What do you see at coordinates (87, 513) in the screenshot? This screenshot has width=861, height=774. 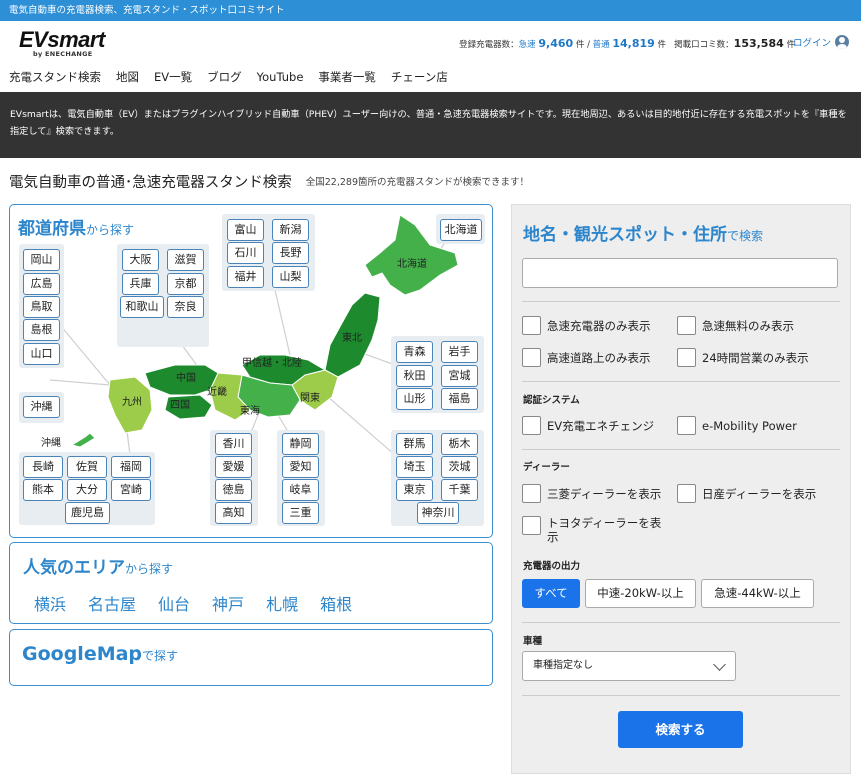 I see `pref-kagoshima: 鹿児島` at bounding box center [87, 513].